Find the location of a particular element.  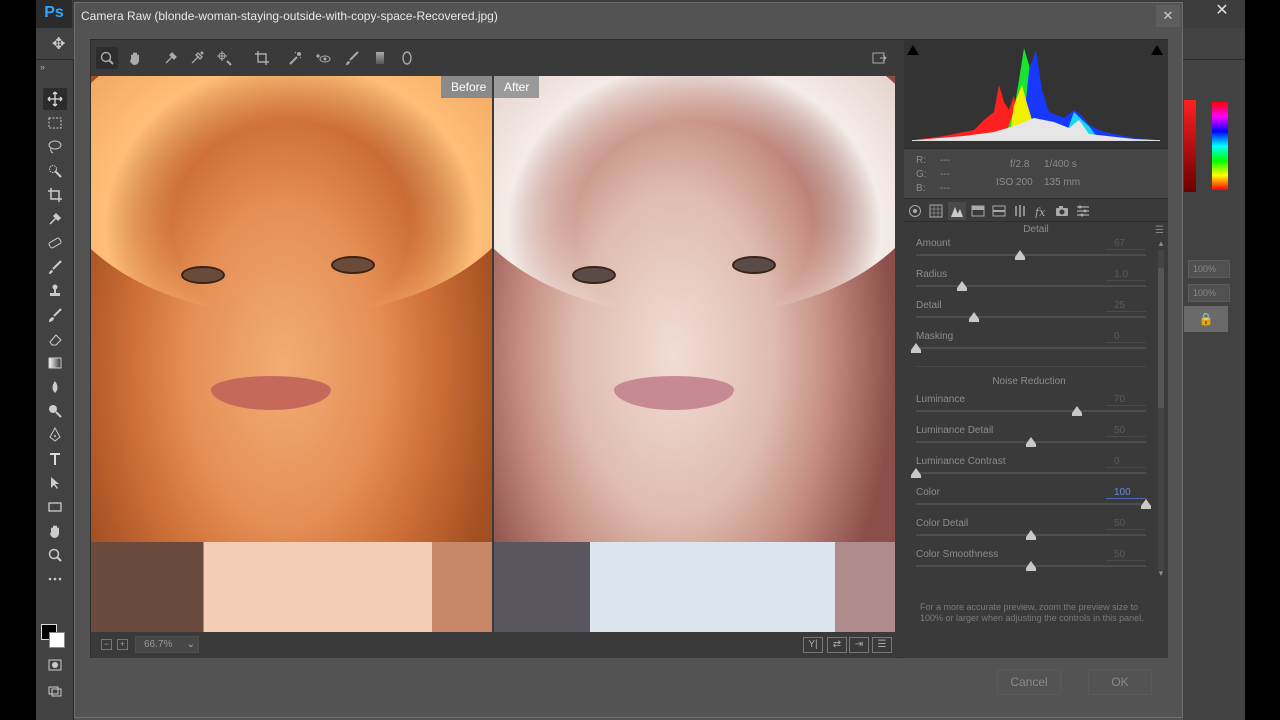

detail-value-field: 25 is located at coordinates (1126, 306).